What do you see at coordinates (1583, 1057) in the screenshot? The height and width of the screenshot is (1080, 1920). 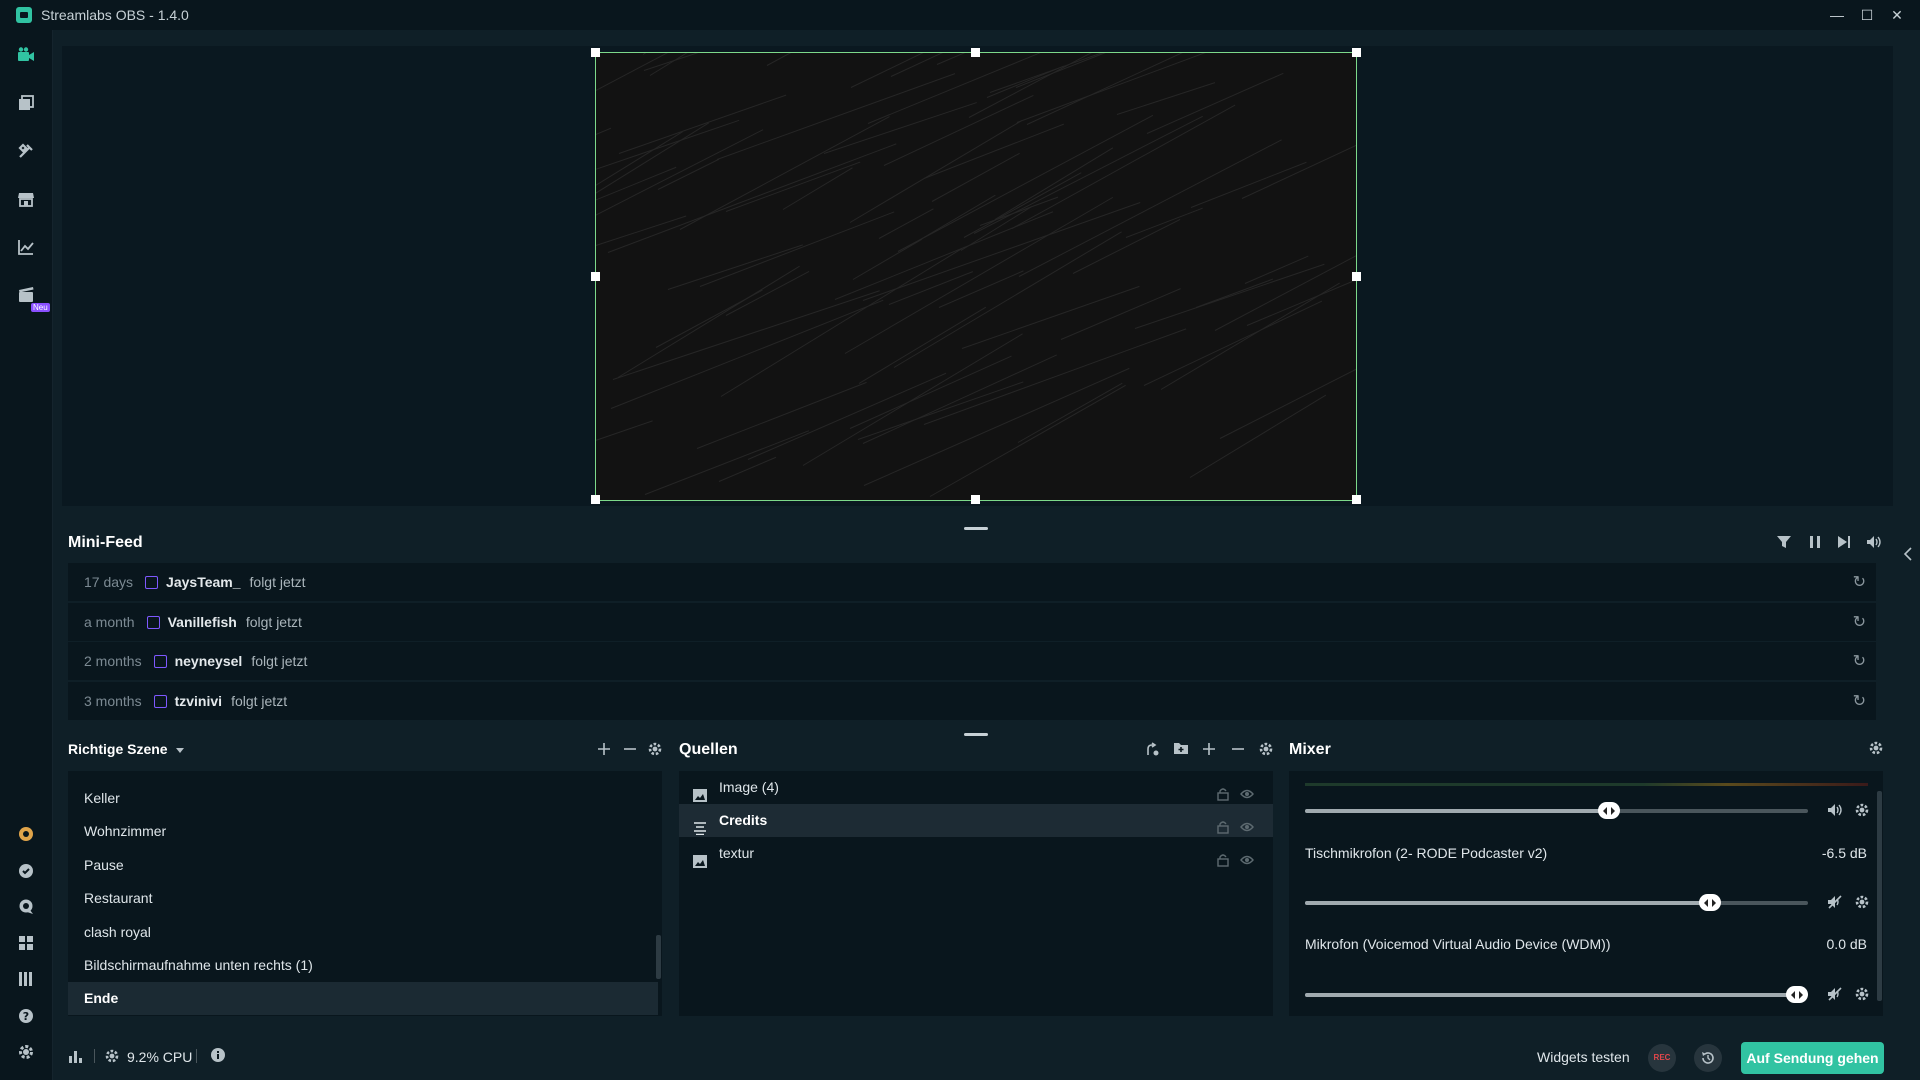 I see `widgets-test-button: Widgets testen` at bounding box center [1583, 1057].